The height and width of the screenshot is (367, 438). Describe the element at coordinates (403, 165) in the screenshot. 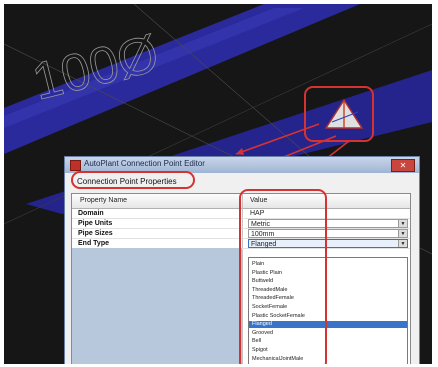

I see `close-button: ✕` at that location.